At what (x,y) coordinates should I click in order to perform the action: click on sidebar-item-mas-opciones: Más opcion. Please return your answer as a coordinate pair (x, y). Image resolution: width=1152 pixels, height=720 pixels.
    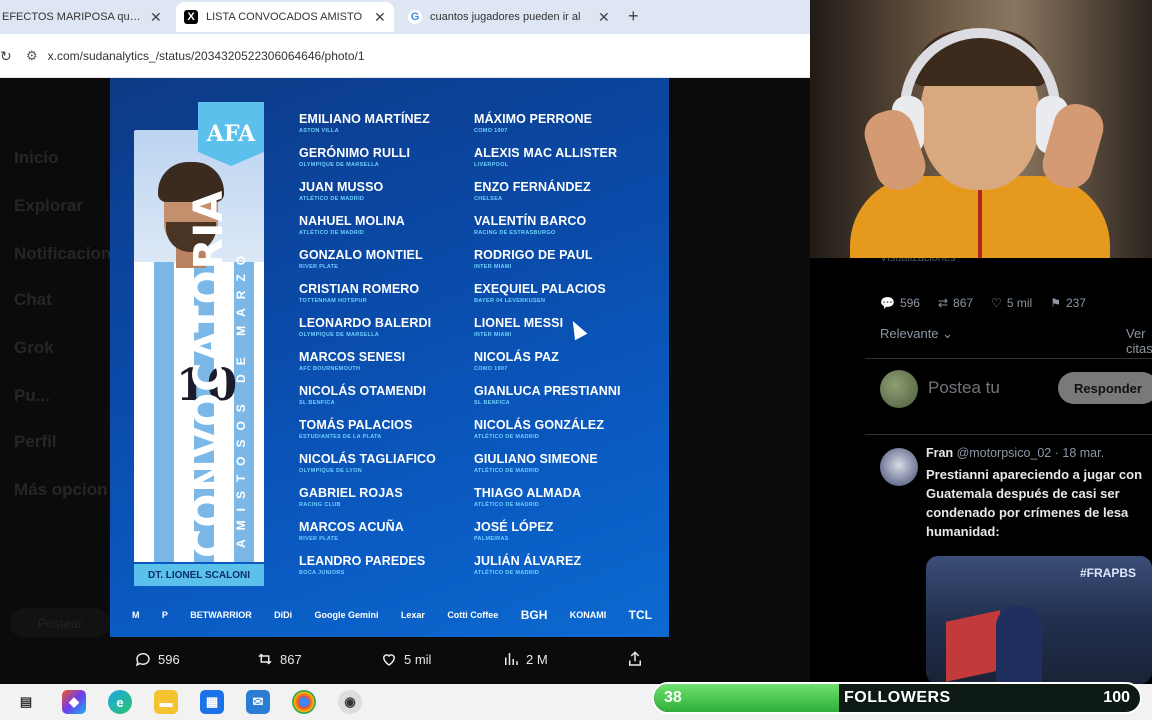
    Looking at the image, I should click on (61, 490).